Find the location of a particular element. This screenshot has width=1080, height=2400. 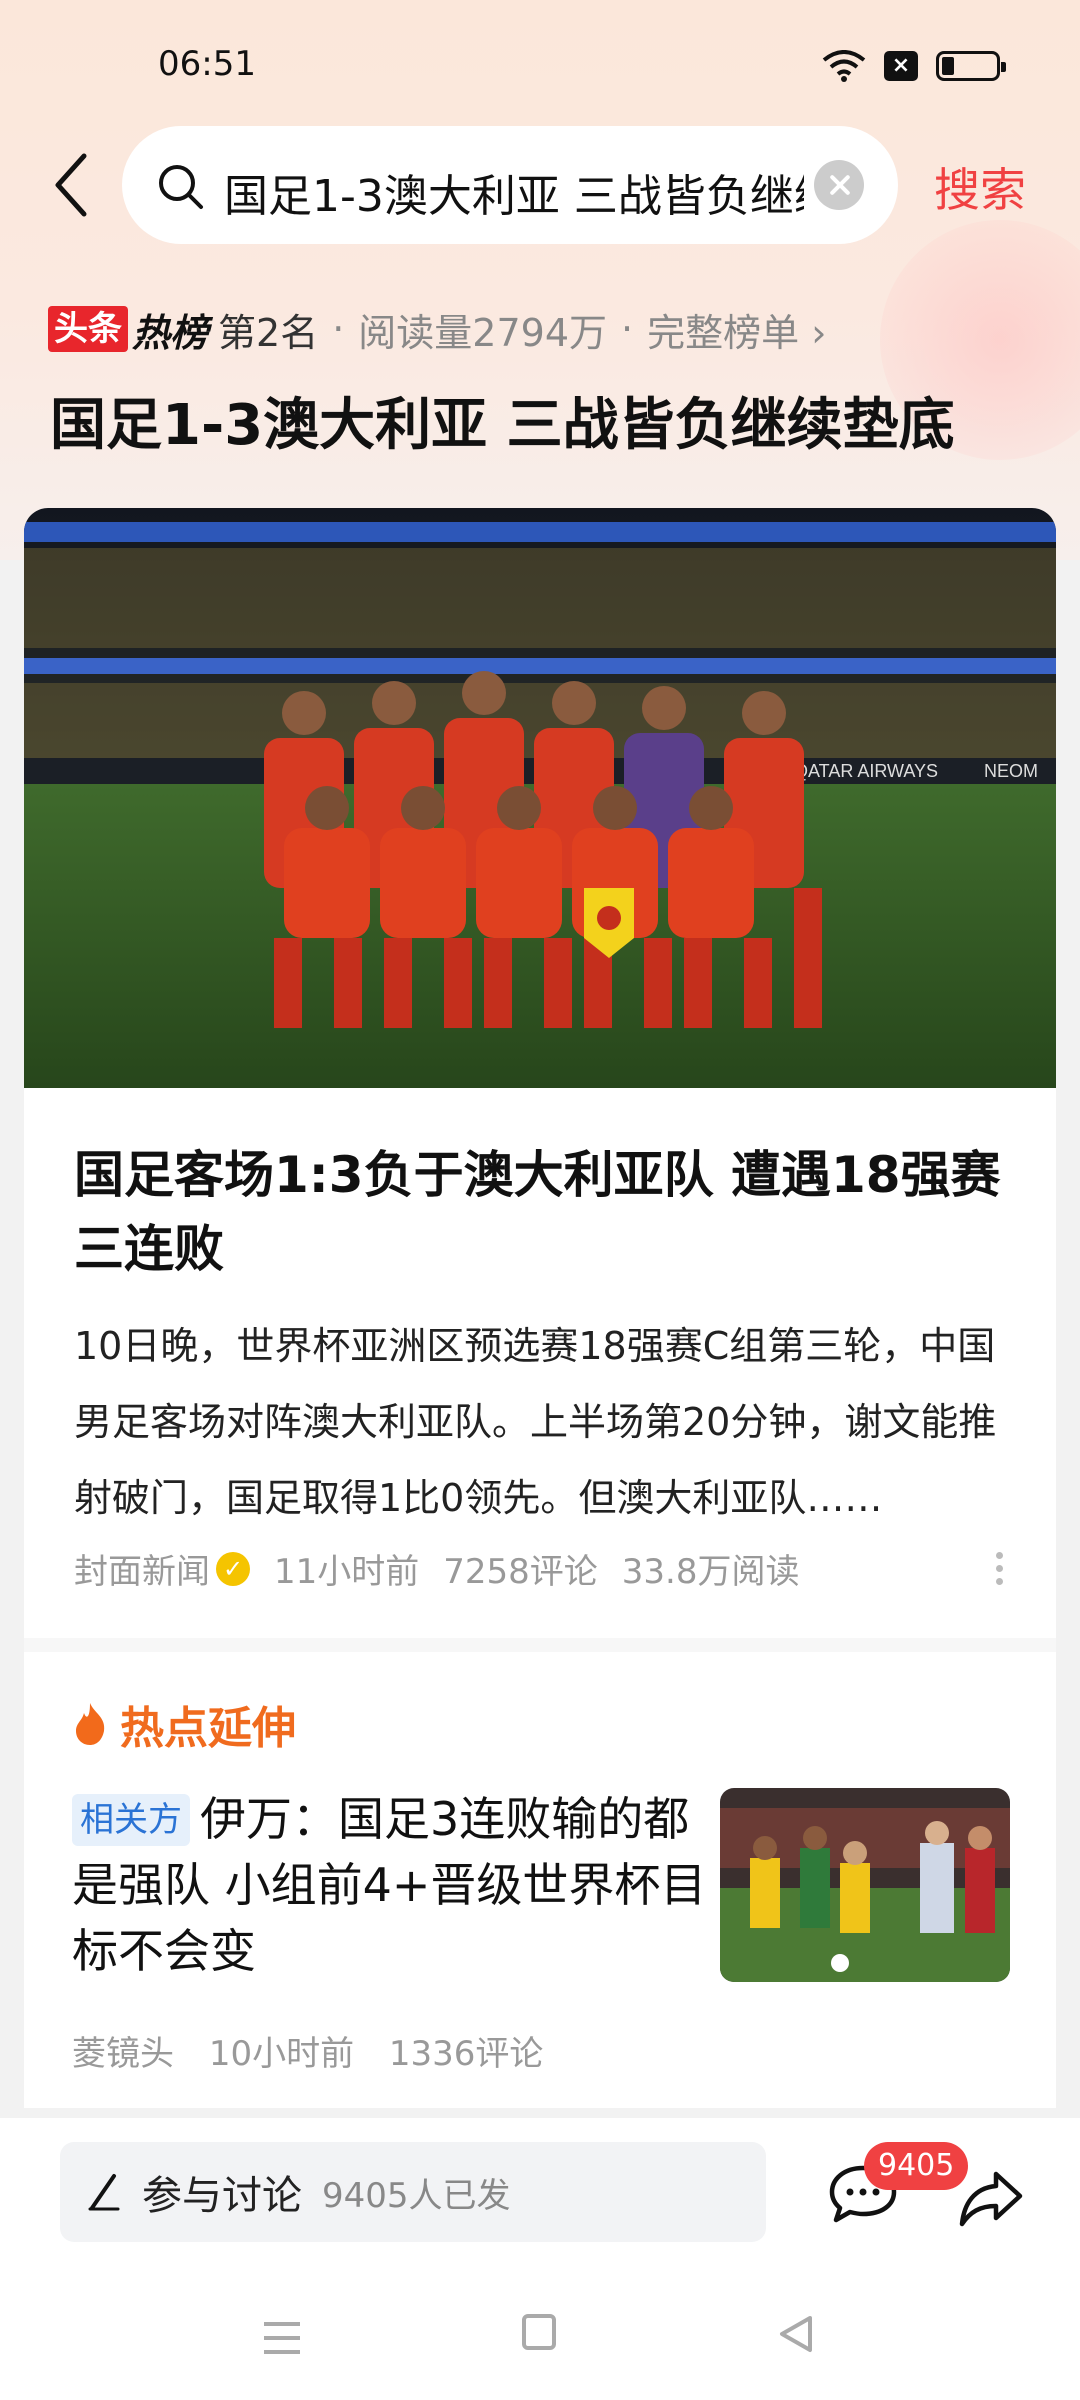

article-comments: 7258评论 is located at coordinates (520, 1572).